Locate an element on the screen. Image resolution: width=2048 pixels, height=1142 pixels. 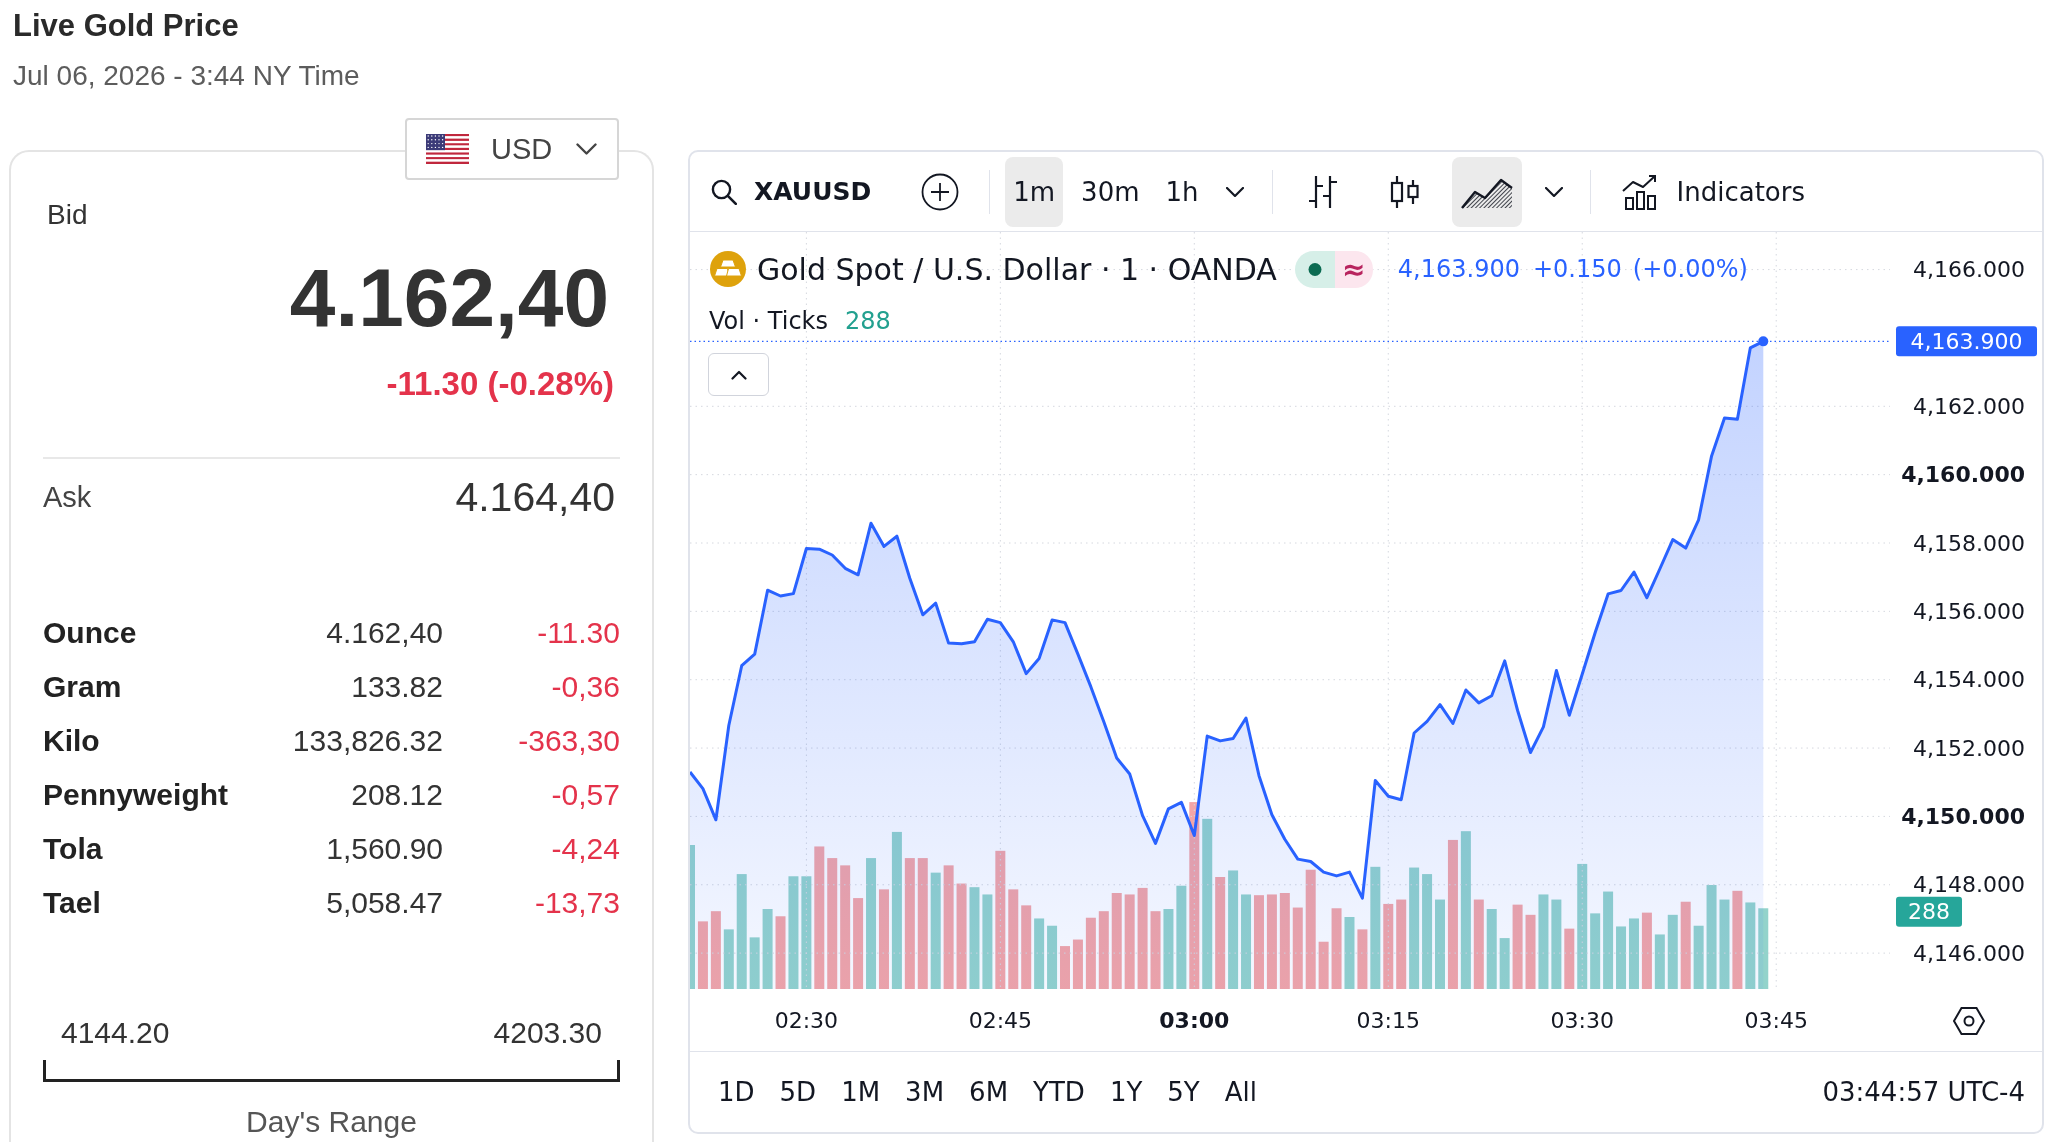
price-axis-label: 4,150.000 is located at coordinates (1963, 816).